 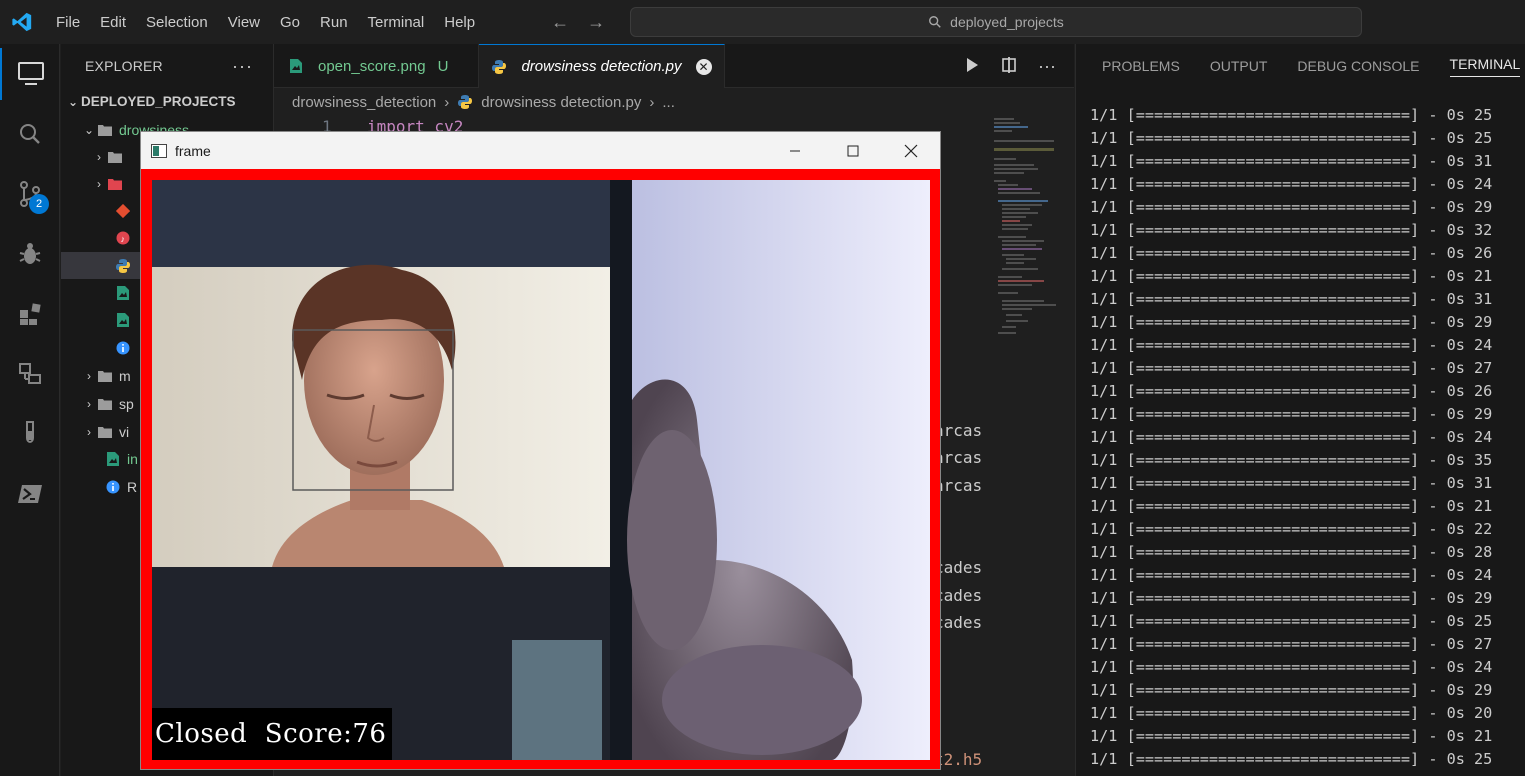 I want to click on run-icon, so click(x=972, y=66).